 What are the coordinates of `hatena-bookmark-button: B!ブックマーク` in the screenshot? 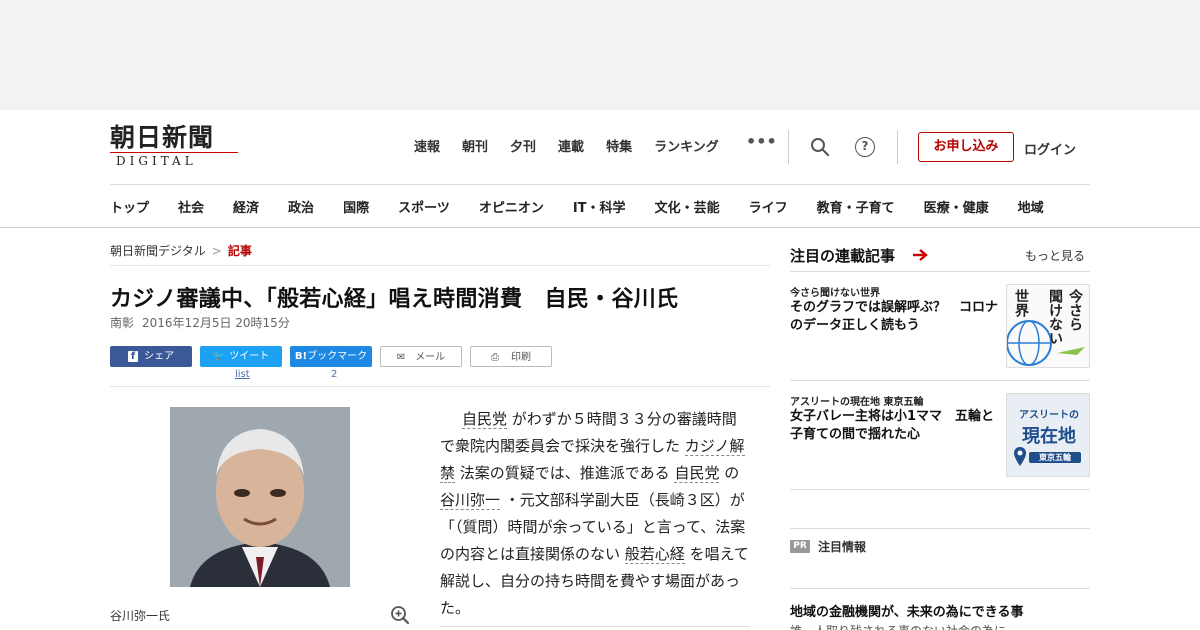 It's located at (331, 356).